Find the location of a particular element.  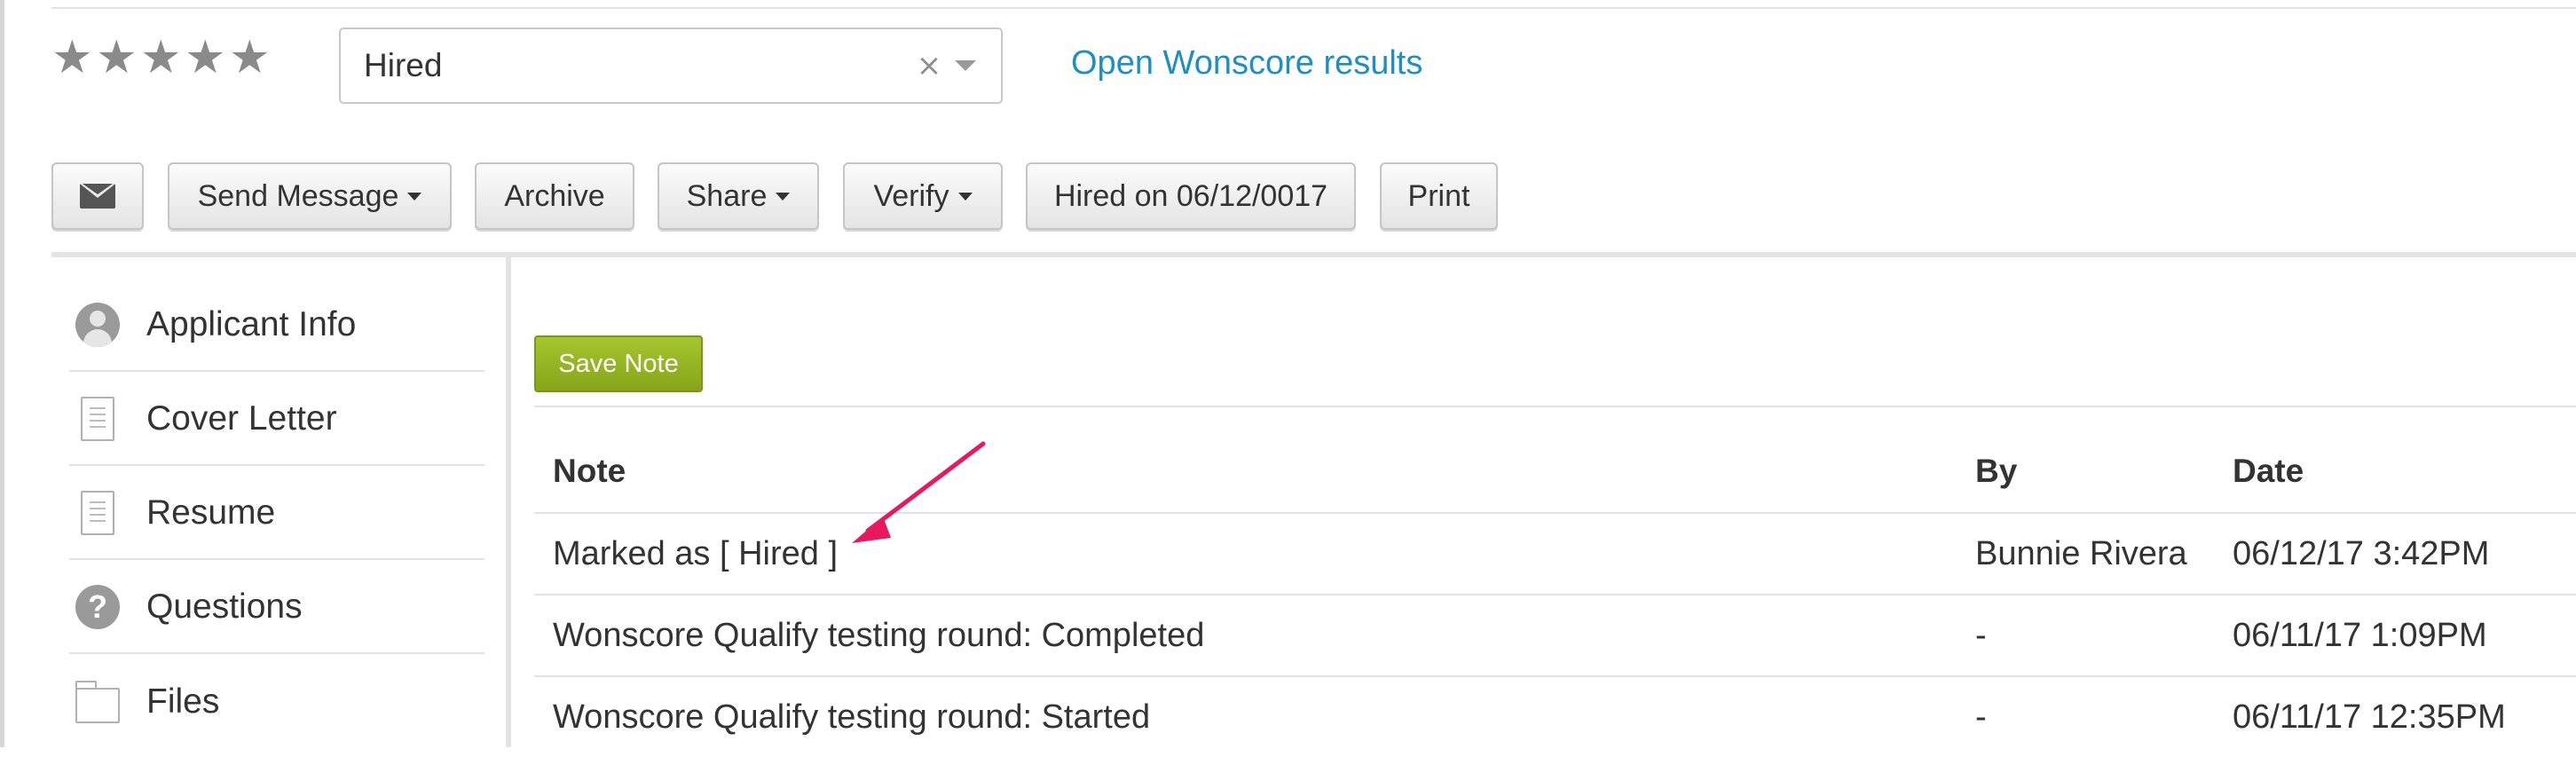

sidebar-item-cover-letter: Cover Letter is located at coordinates (277, 420).